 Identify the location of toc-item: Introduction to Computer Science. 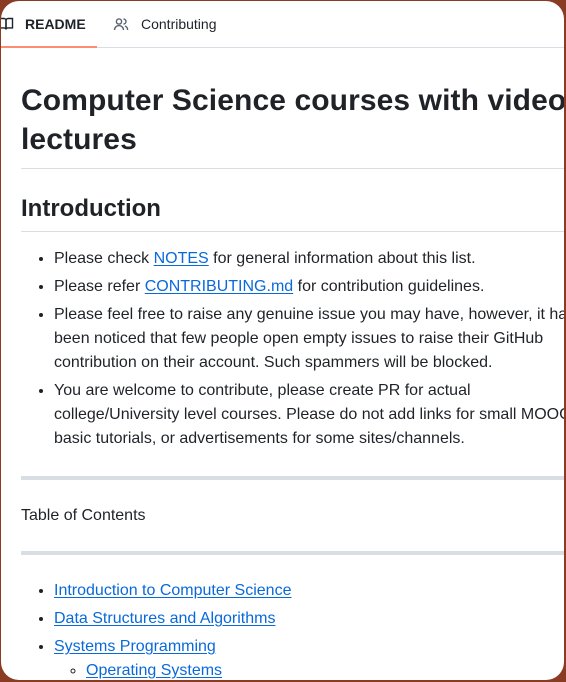
(309, 591).